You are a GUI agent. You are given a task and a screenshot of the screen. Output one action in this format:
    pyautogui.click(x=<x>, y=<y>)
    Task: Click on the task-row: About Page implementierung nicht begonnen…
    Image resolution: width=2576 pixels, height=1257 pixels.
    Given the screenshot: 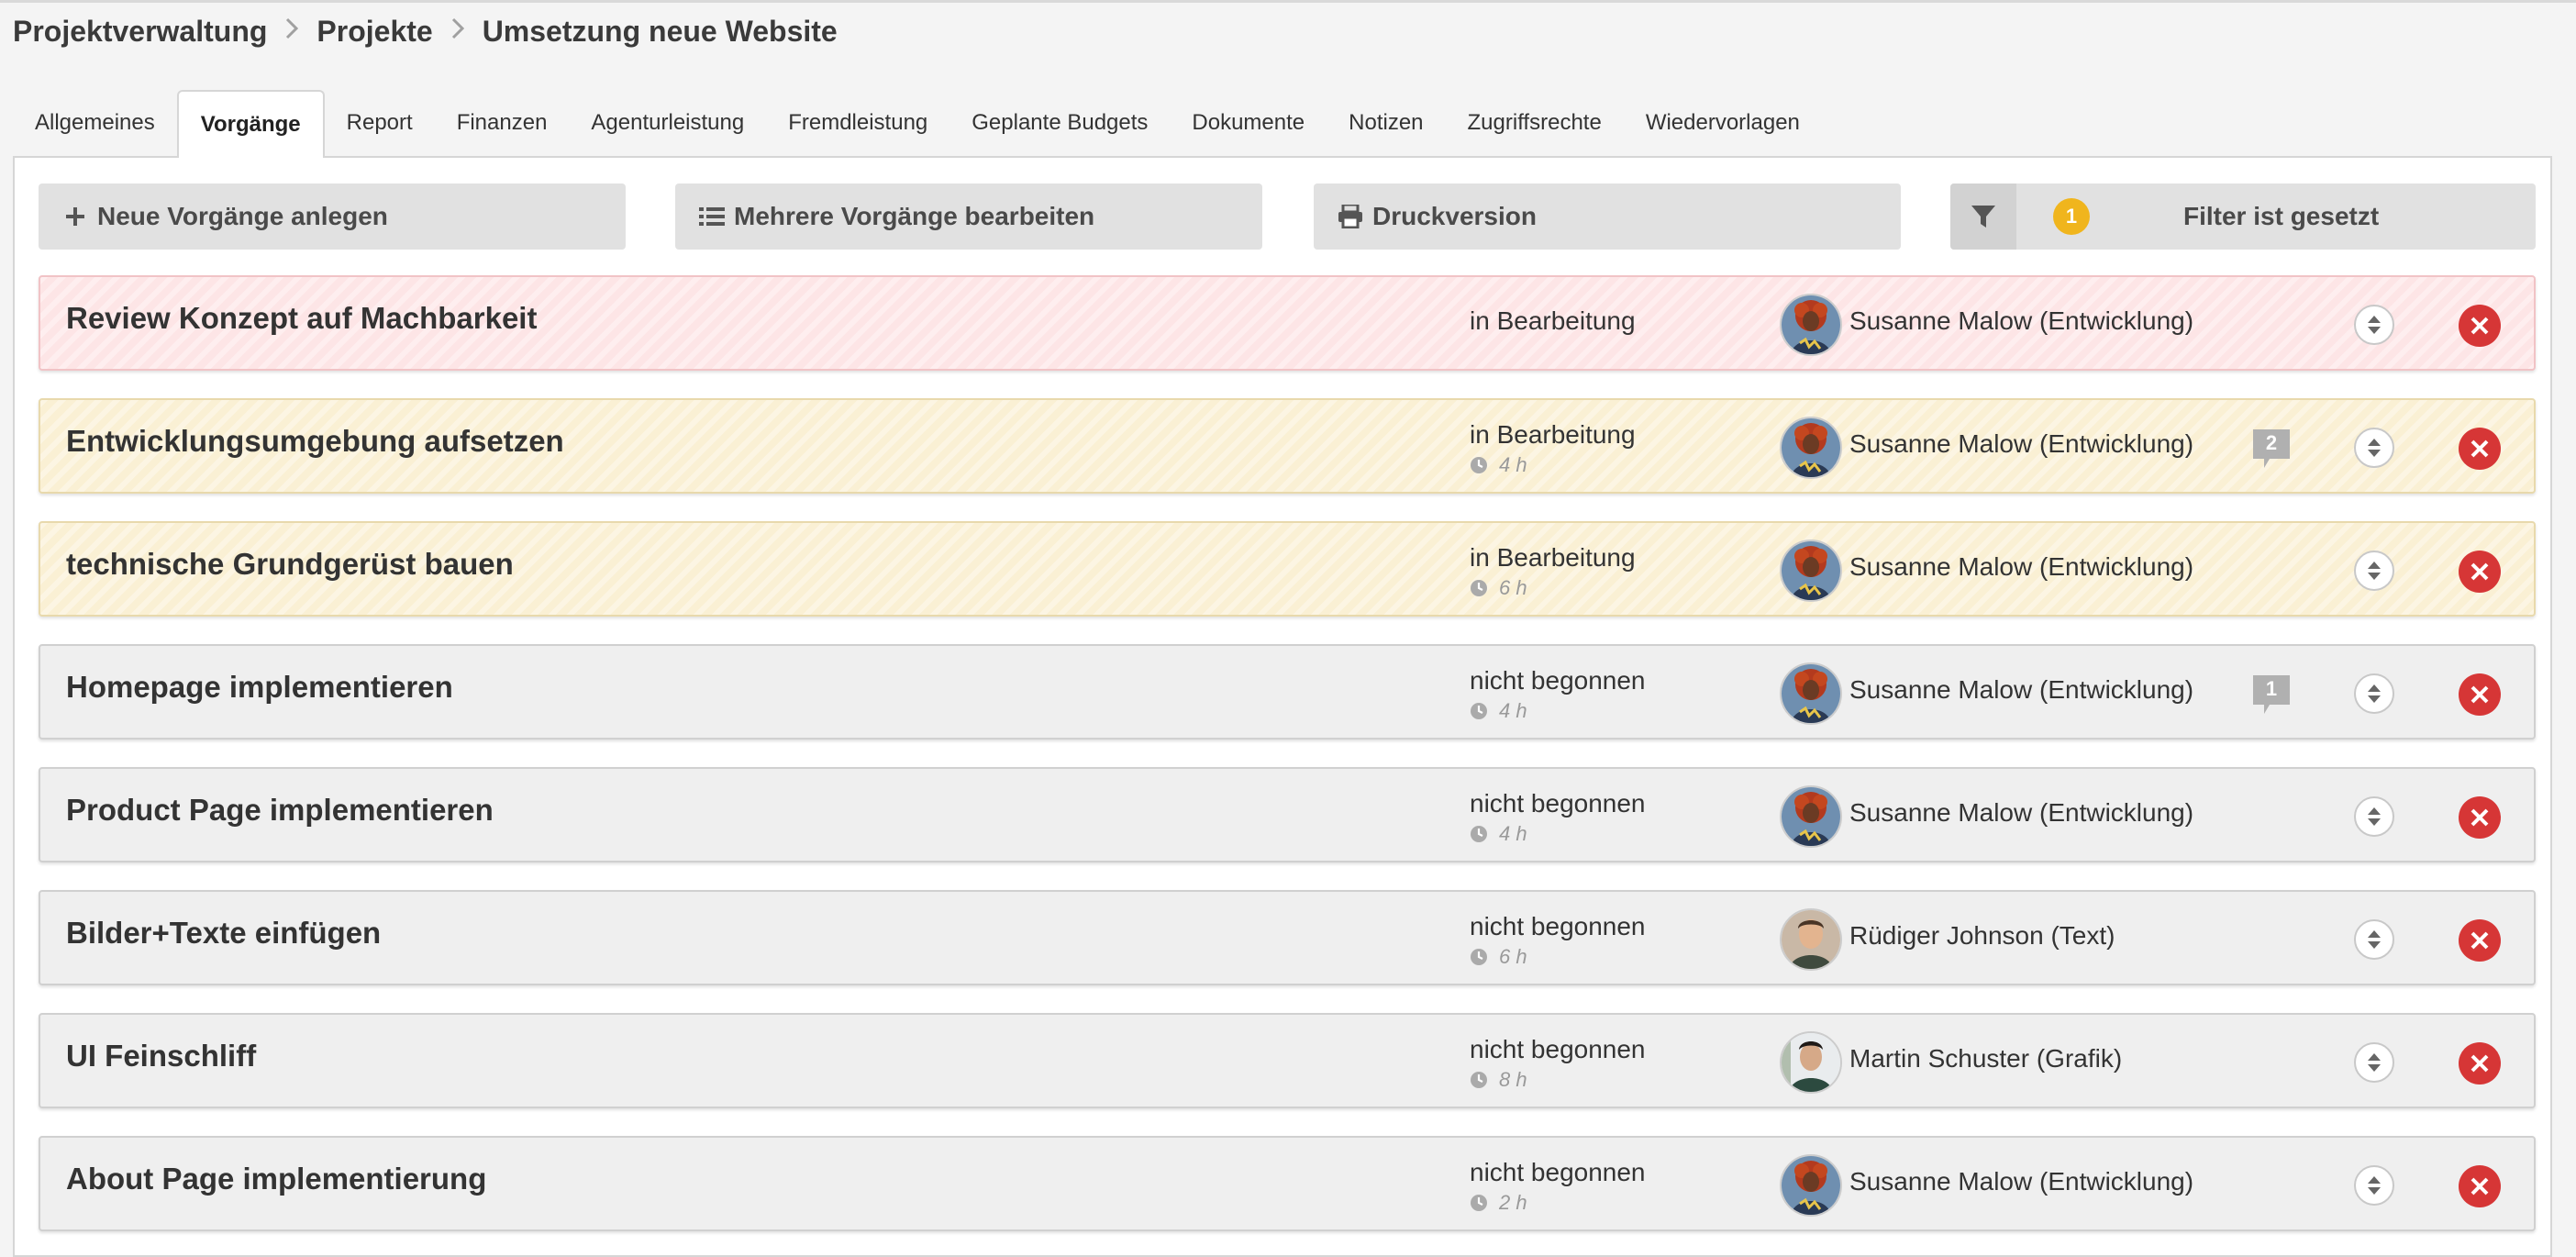 What is the action you would take?
    pyautogui.click(x=1287, y=1183)
    